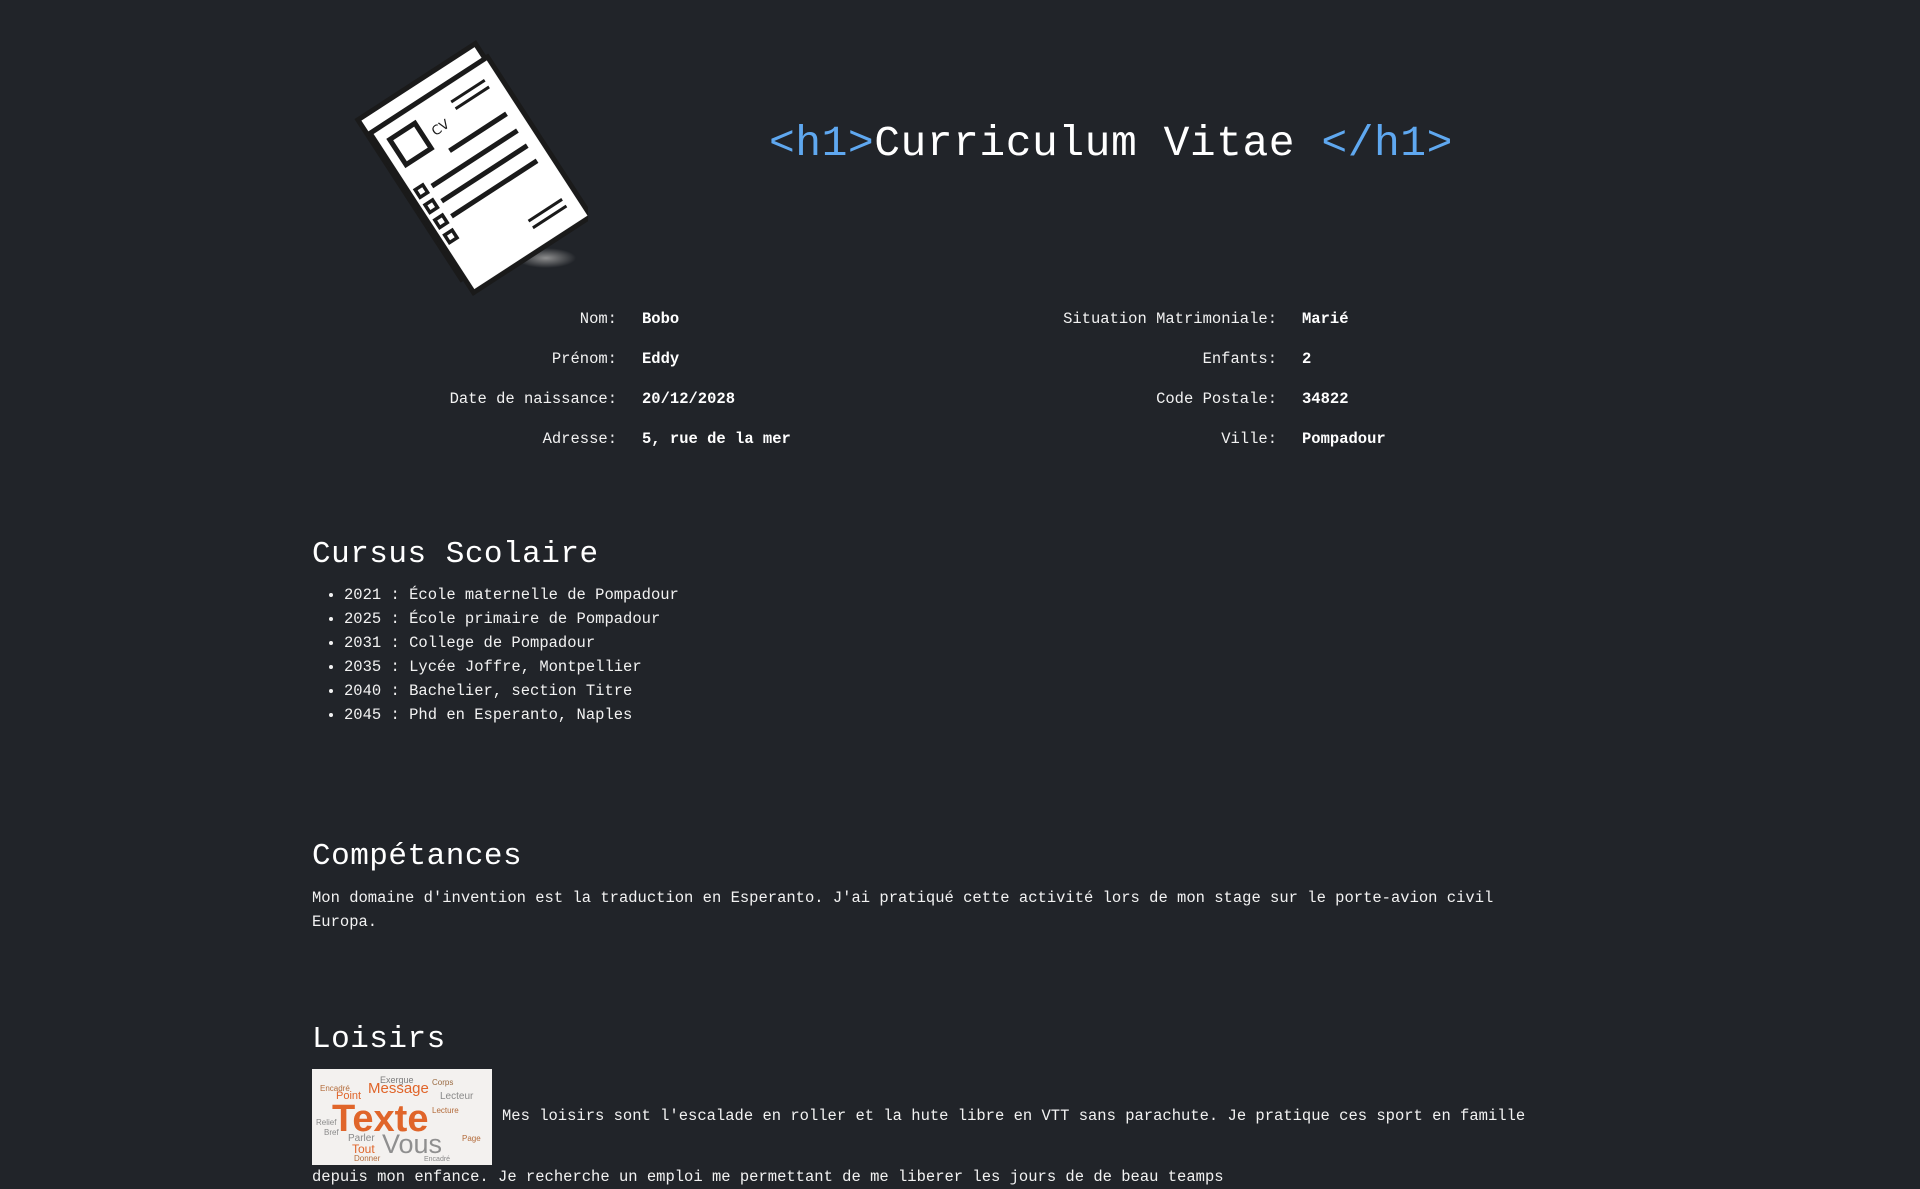  What do you see at coordinates (445, 1110) in the screenshot?
I see `wordcloud-word: Lecture` at bounding box center [445, 1110].